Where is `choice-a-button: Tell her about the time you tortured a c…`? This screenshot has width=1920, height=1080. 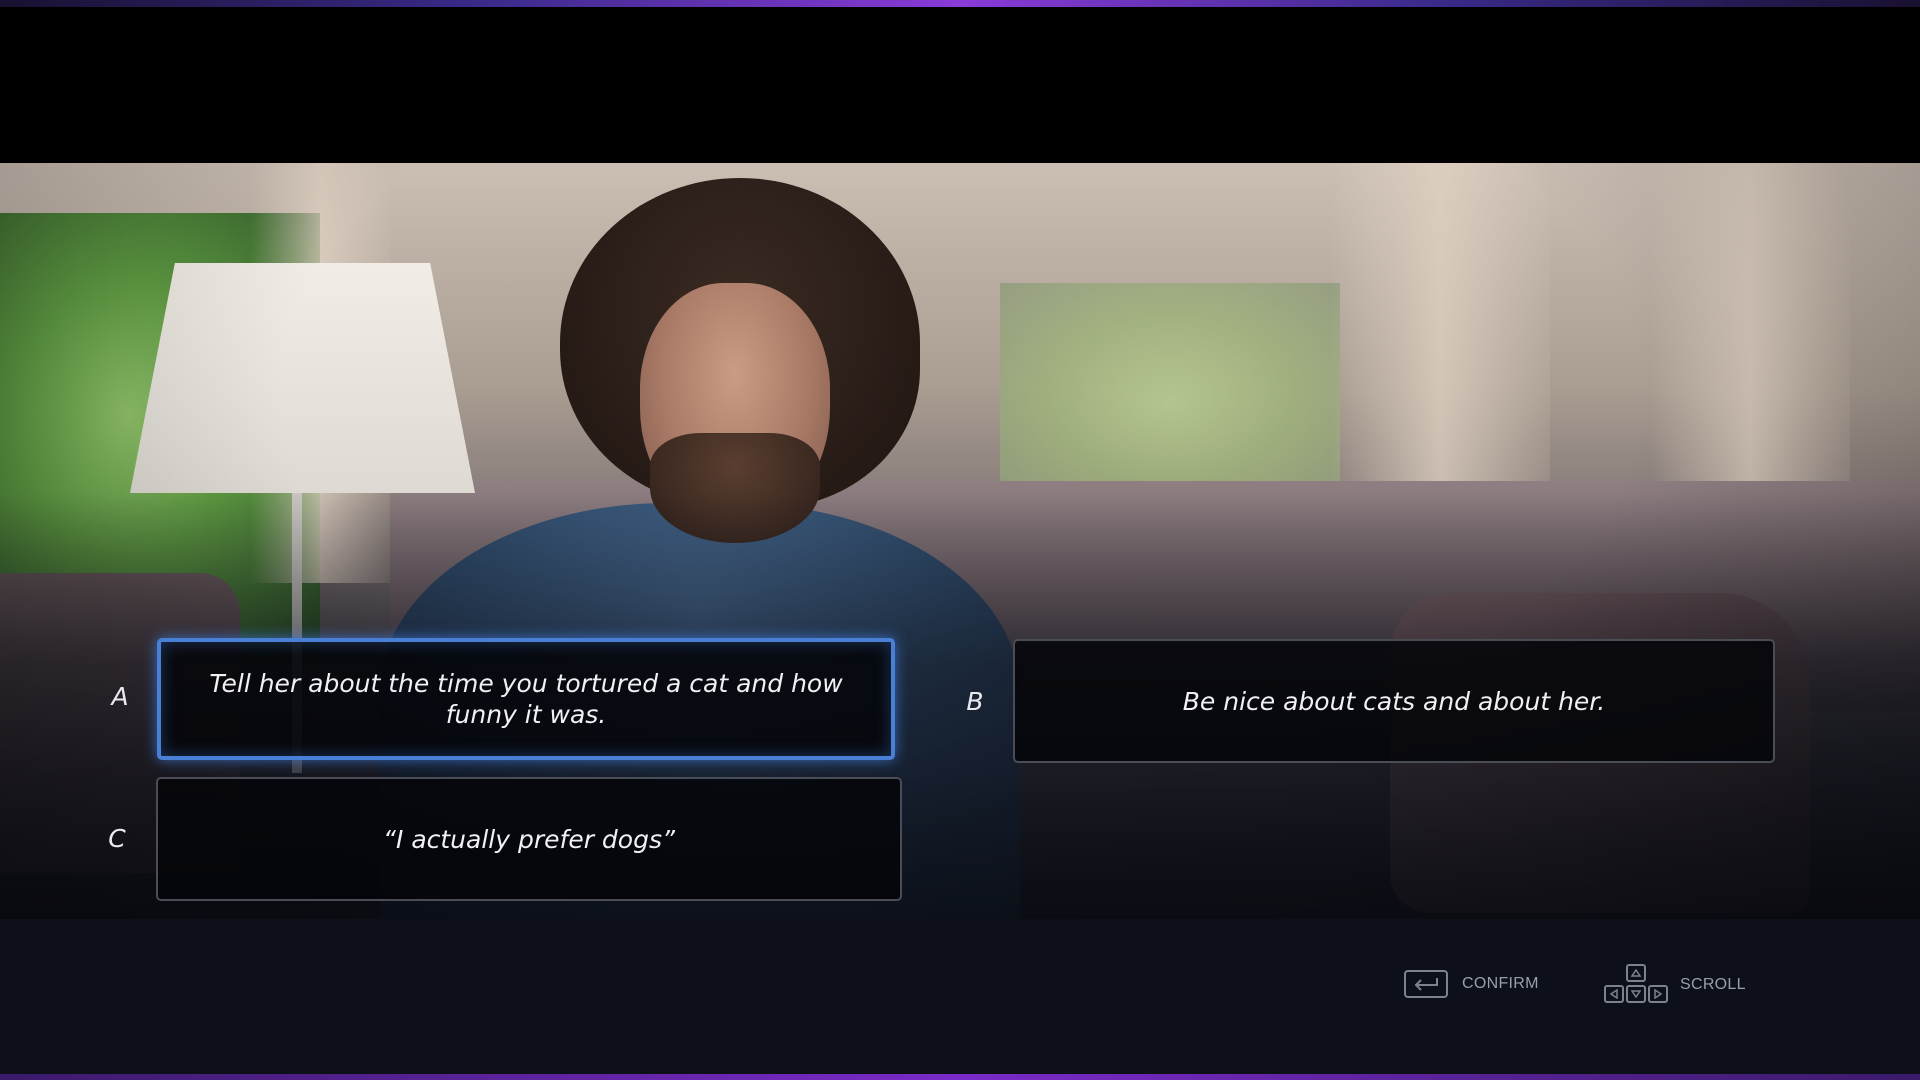
choice-a-button: Tell her about the time you tortured a c… is located at coordinates (526, 699).